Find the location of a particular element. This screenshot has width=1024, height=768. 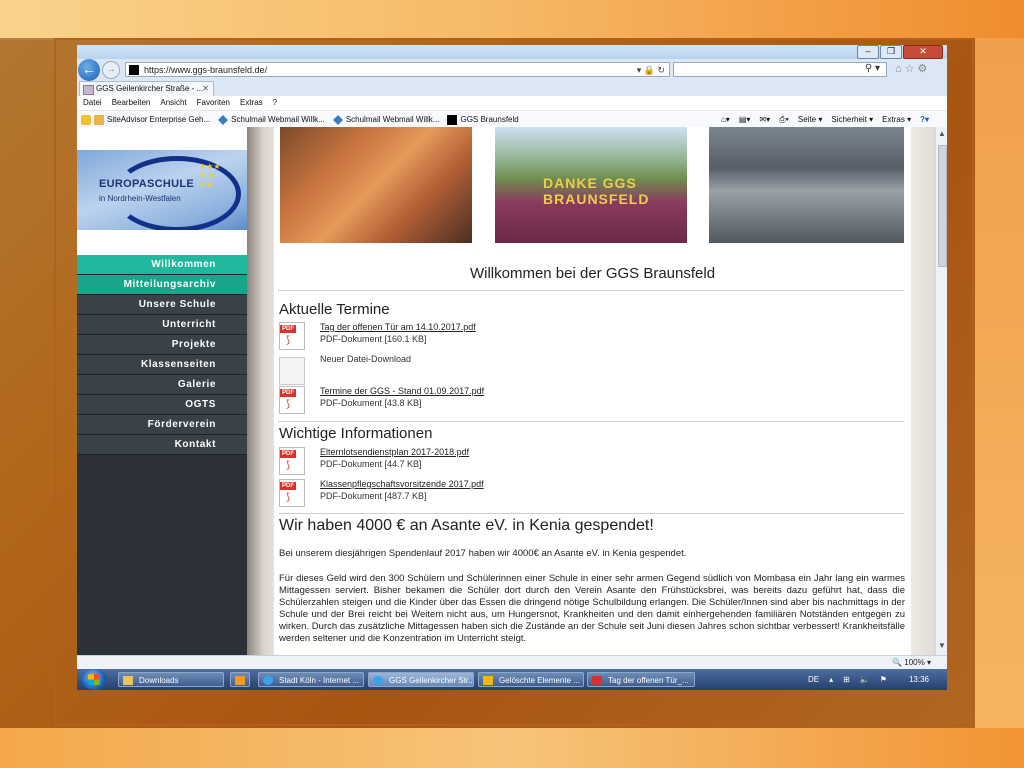

scroll-up-icon: ▲ is located at coordinates (941, 135).